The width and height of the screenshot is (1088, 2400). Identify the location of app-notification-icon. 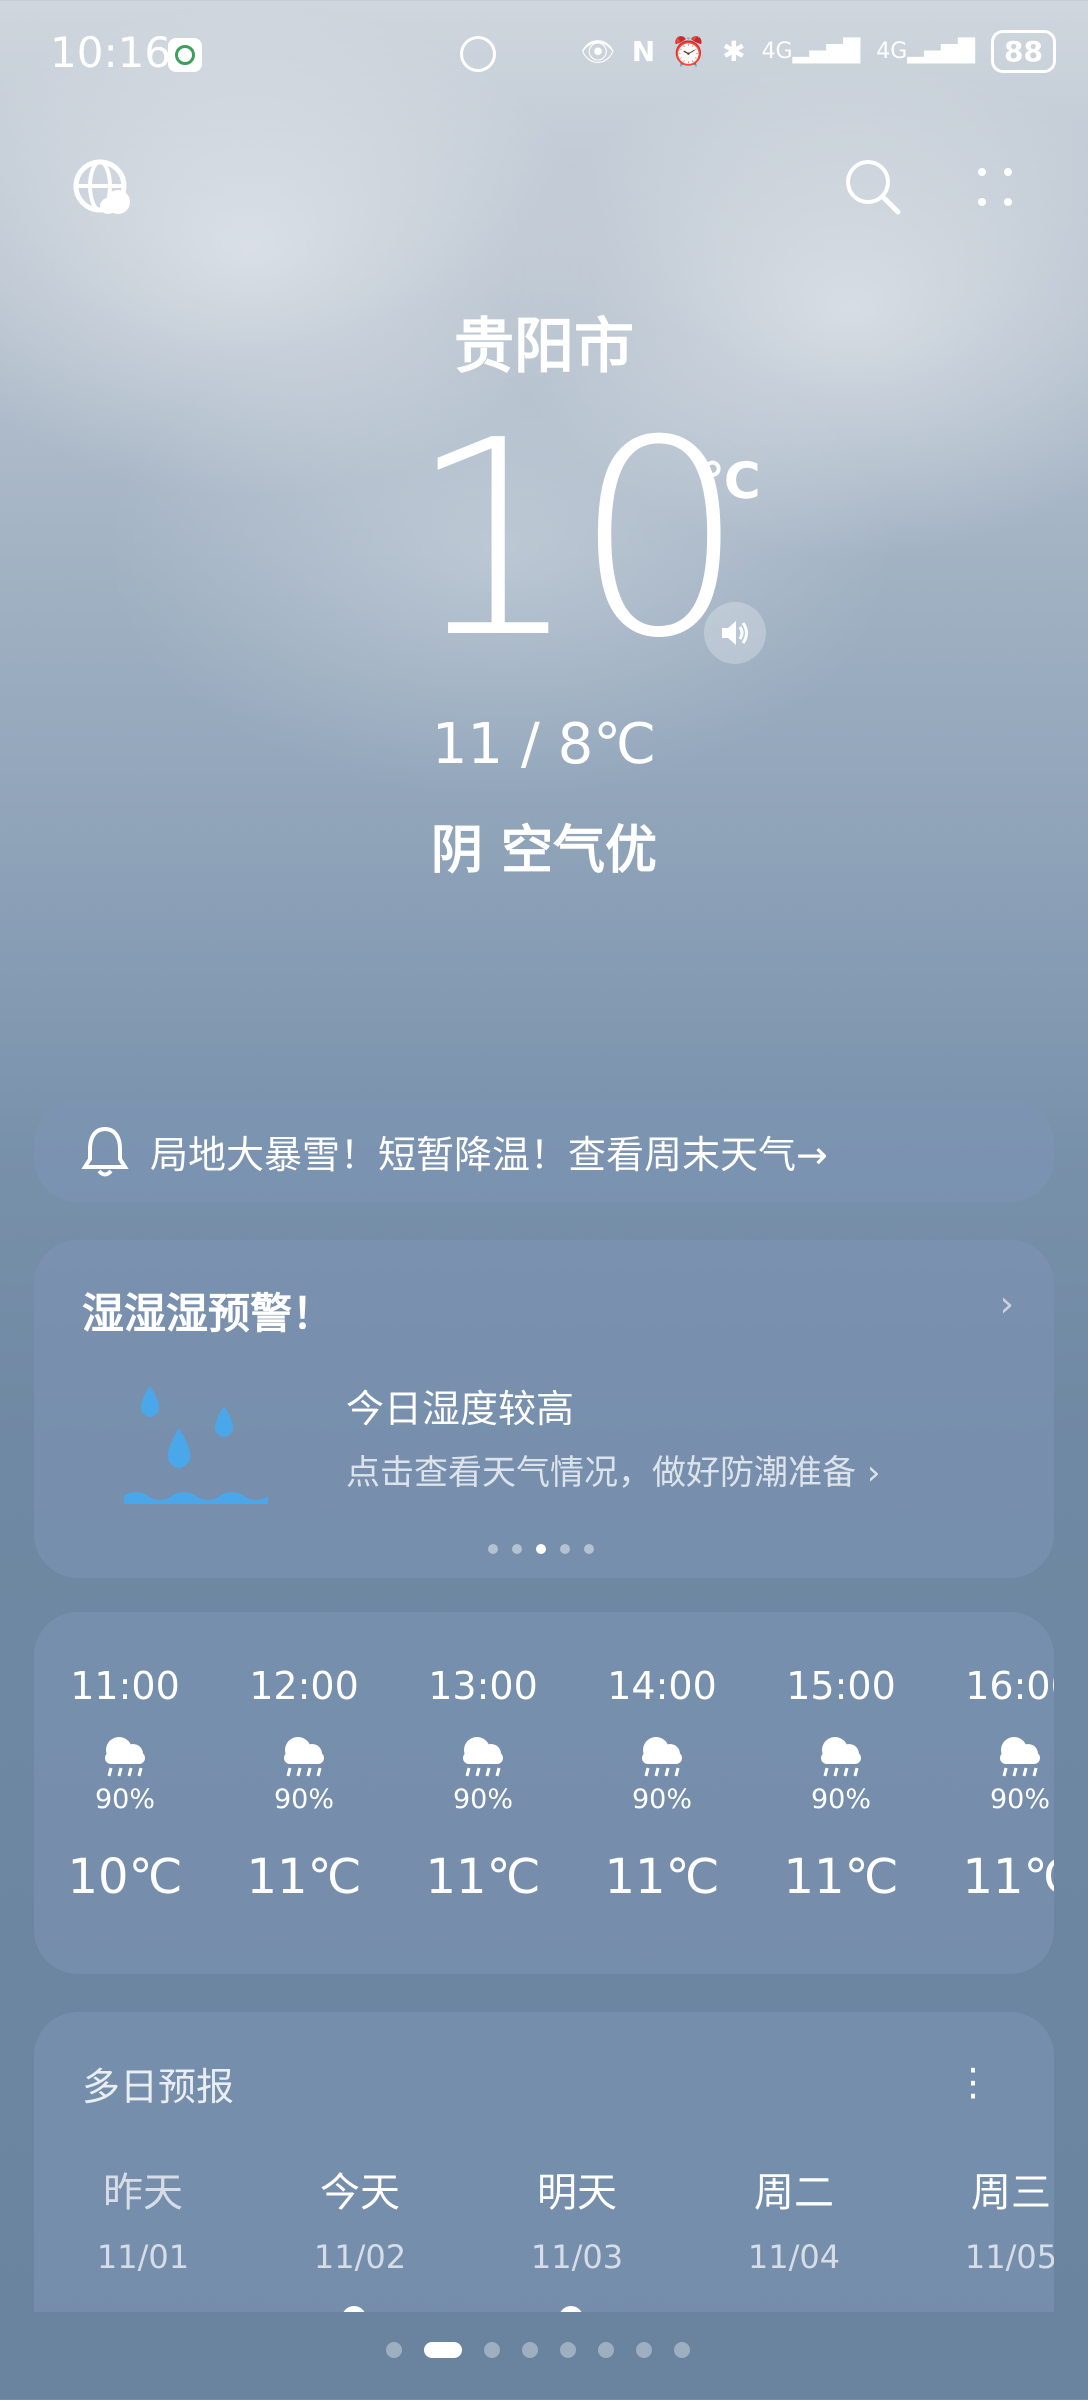
(185, 55).